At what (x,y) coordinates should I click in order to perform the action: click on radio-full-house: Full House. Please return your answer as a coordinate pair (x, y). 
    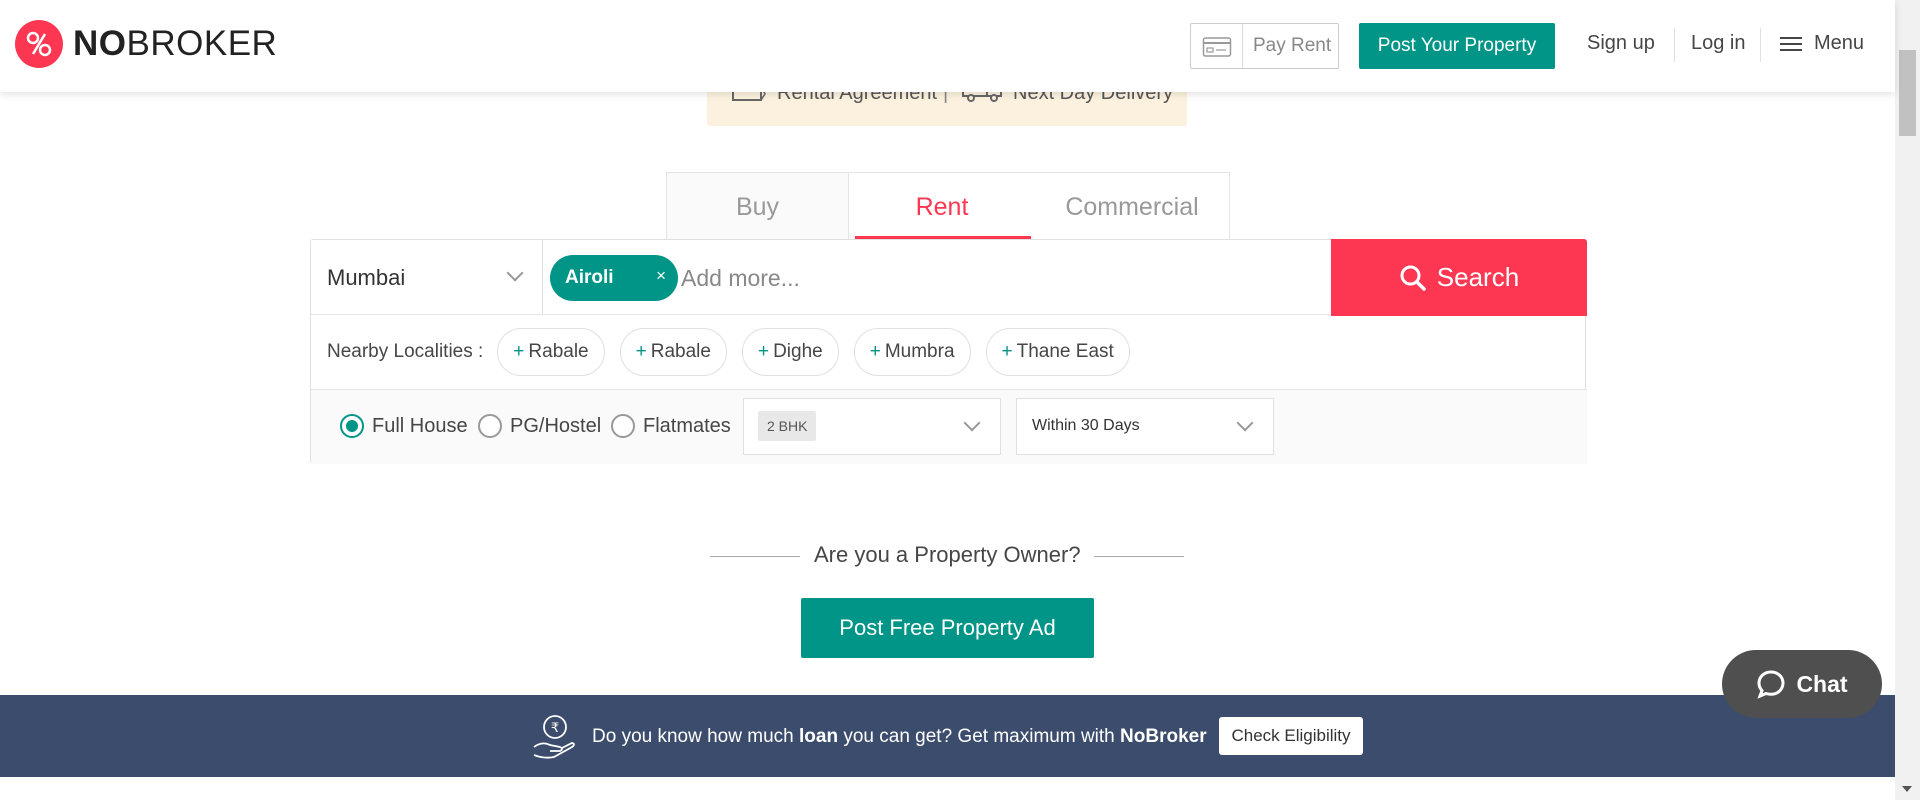
    Looking at the image, I should click on (404, 426).